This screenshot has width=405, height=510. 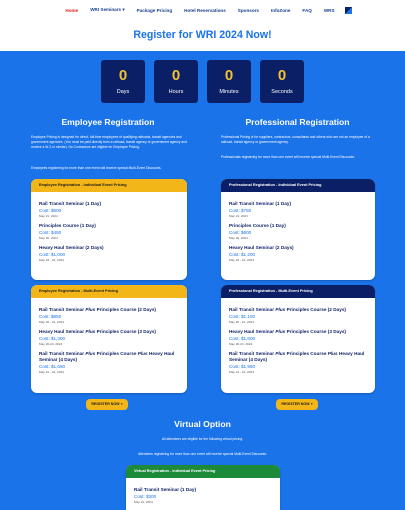 I want to click on event-name-part: Principles Course, so click(x=116, y=353).